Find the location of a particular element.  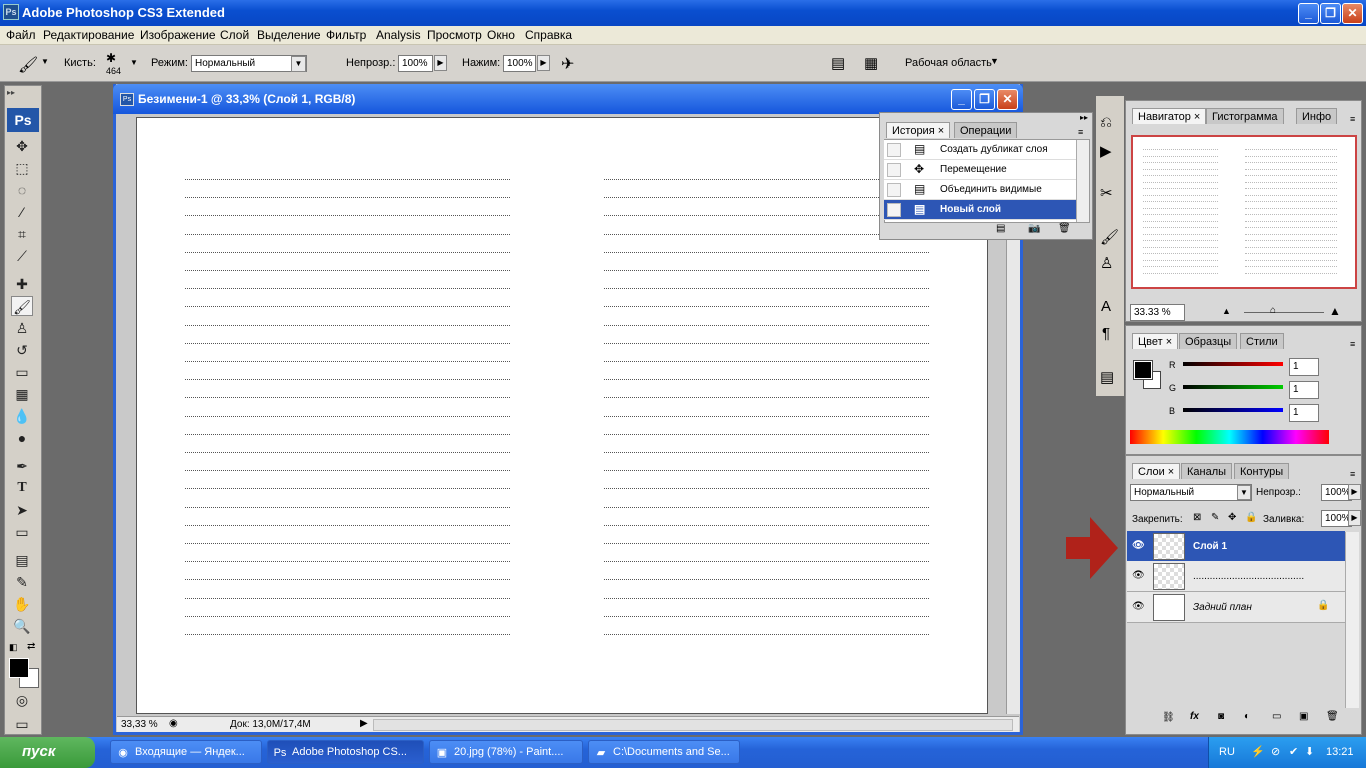

collapse-icon: ▸▸ is located at coordinates (11, 92).